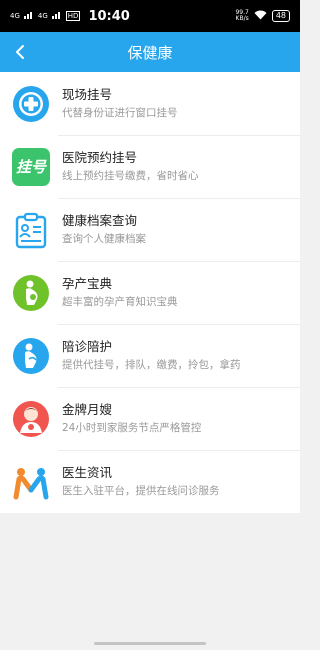 The height and width of the screenshot is (650, 320). Describe the element at coordinates (42, 16) in the screenshot. I see `signal-4g-2: 4G` at that location.